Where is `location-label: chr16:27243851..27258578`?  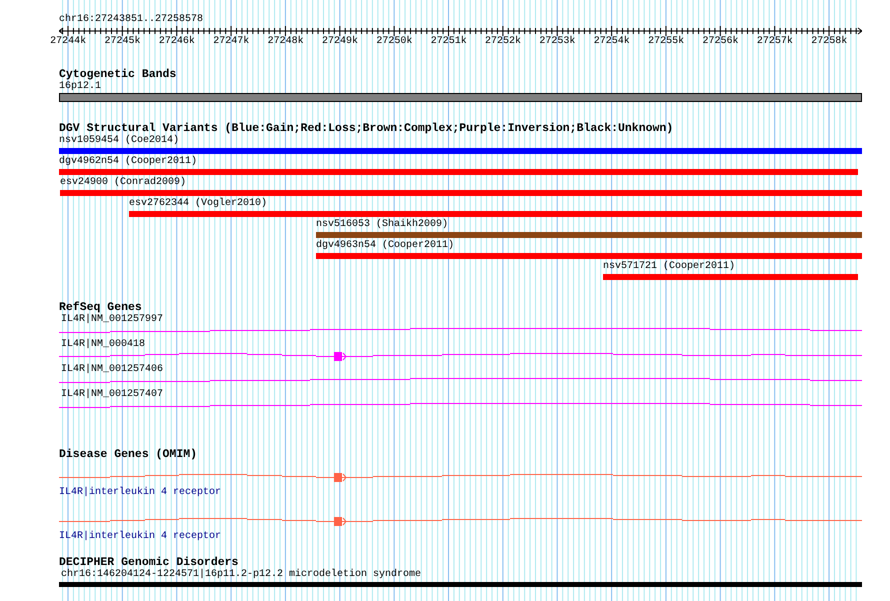 location-label: chr16:27243851..27258578 is located at coordinates (131, 20).